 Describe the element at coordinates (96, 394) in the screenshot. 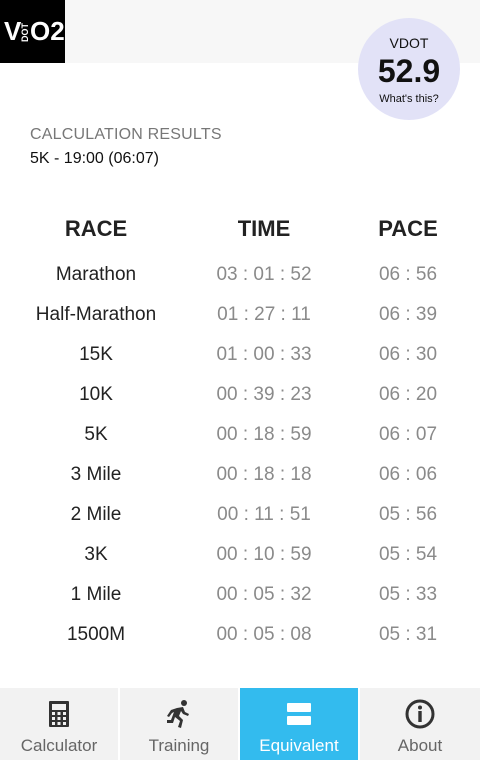

I see `race-cell: 10K` at that location.